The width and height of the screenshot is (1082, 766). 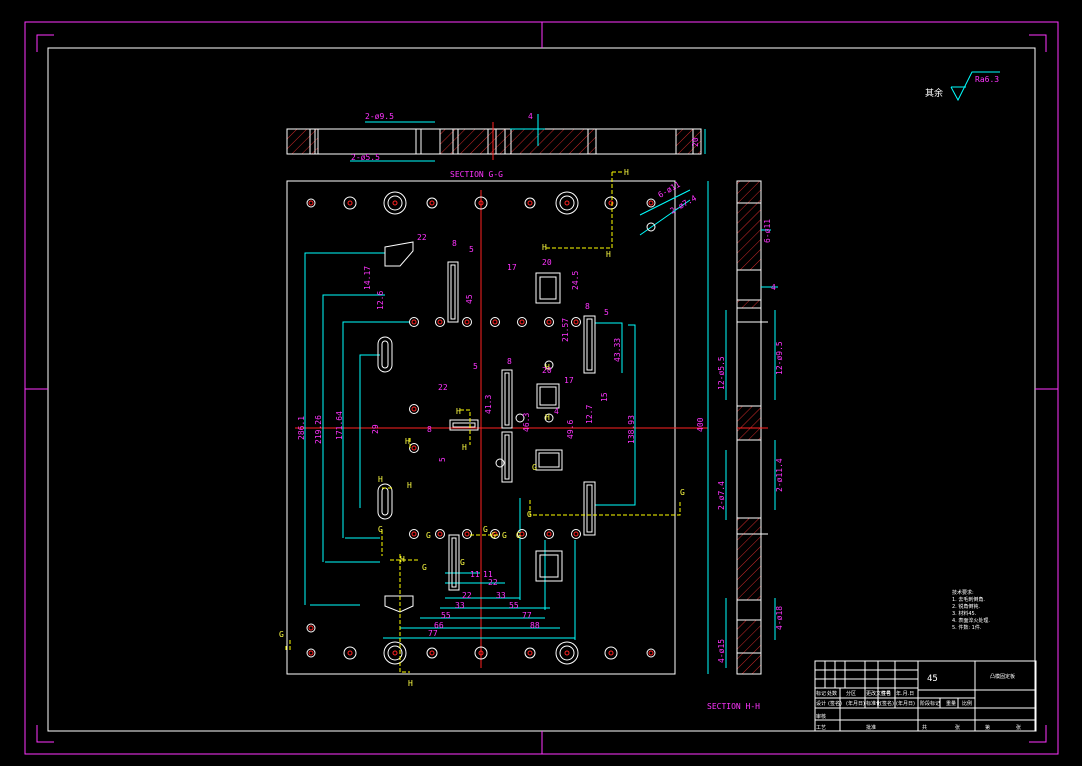 What do you see at coordinates (886, 693) in the screenshot?
I see `tb-r1-4: 签名` at bounding box center [886, 693].